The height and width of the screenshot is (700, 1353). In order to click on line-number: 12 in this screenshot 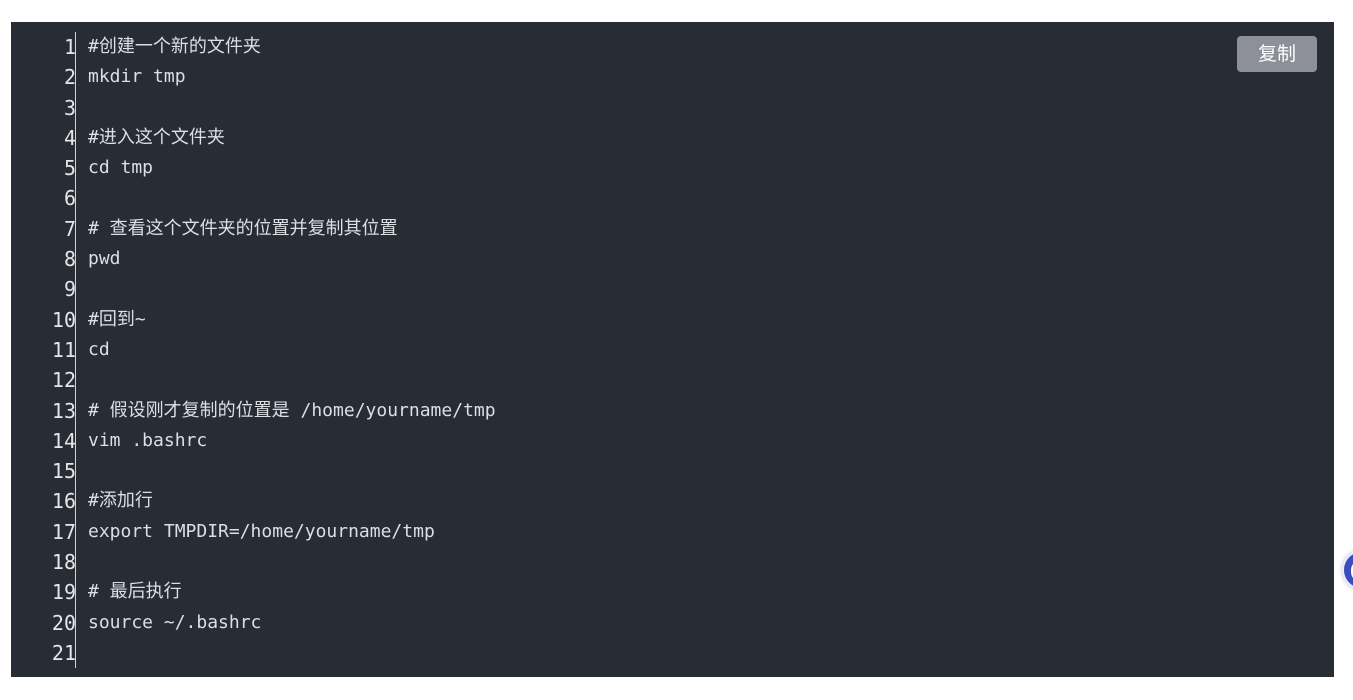, I will do `click(63, 380)`.